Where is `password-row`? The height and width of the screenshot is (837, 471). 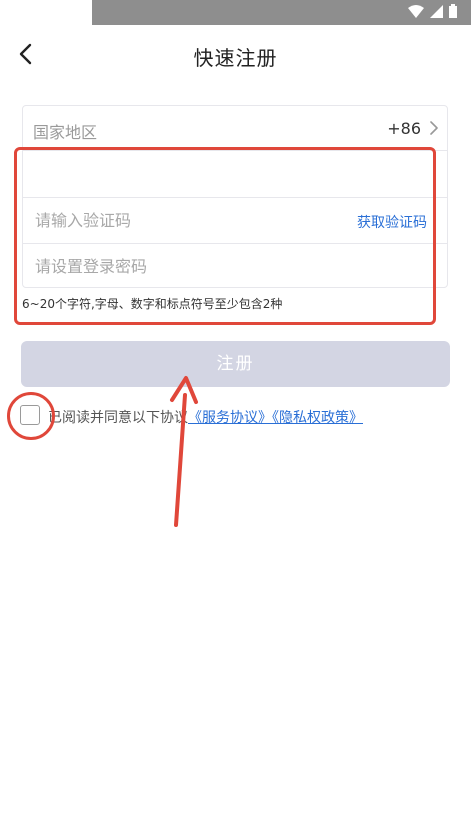
password-row is located at coordinates (235, 266).